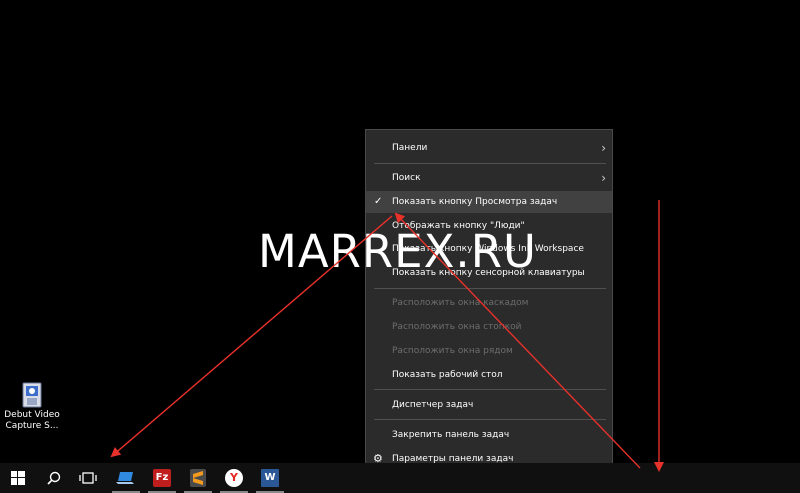 This screenshot has width=800, height=493. I want to click on menu-item-show-task-view: ✓ Показать кнопку Просмотра задач, so click(489, 202).